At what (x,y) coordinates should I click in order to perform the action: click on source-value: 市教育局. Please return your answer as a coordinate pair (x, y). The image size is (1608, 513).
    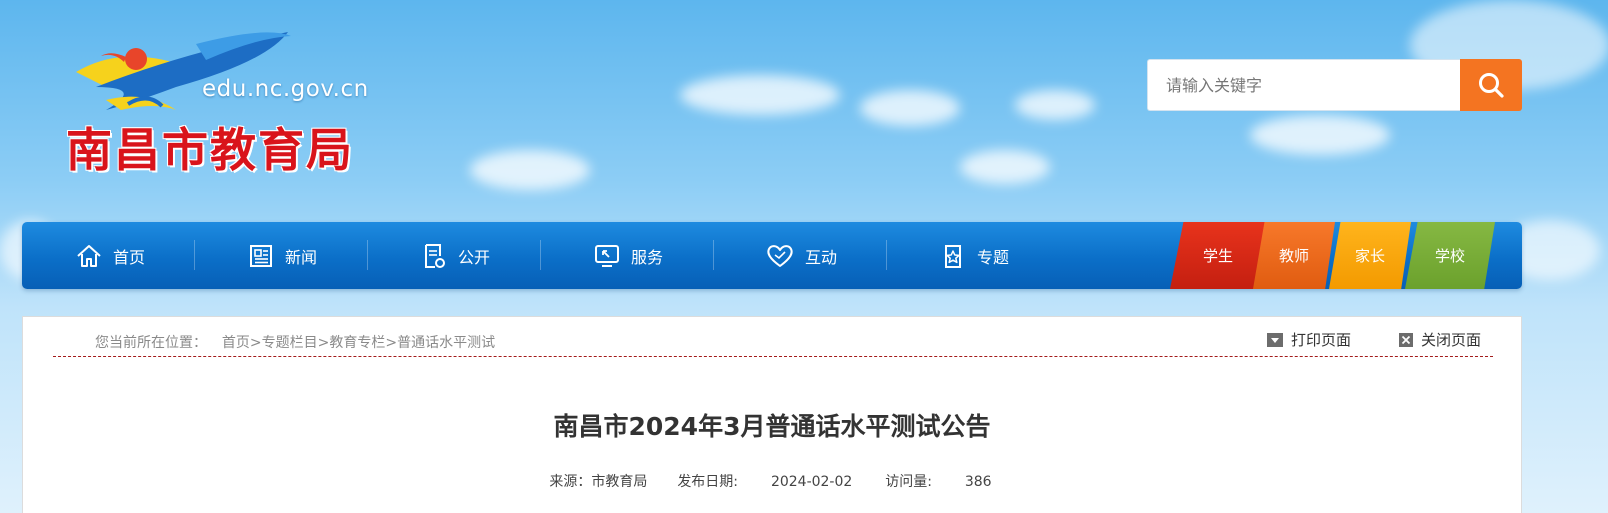
    Looking at the image, I should click on (619, 482).